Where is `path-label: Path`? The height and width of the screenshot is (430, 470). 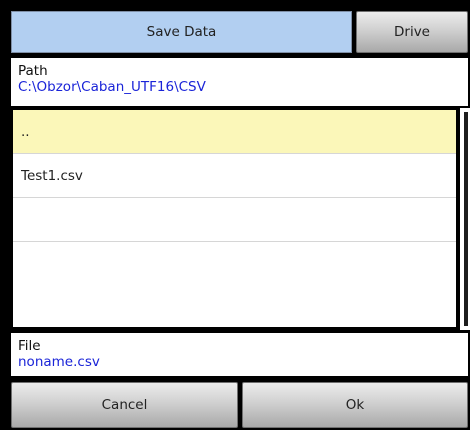 path-label: Path is located at coordinates (33, 71).